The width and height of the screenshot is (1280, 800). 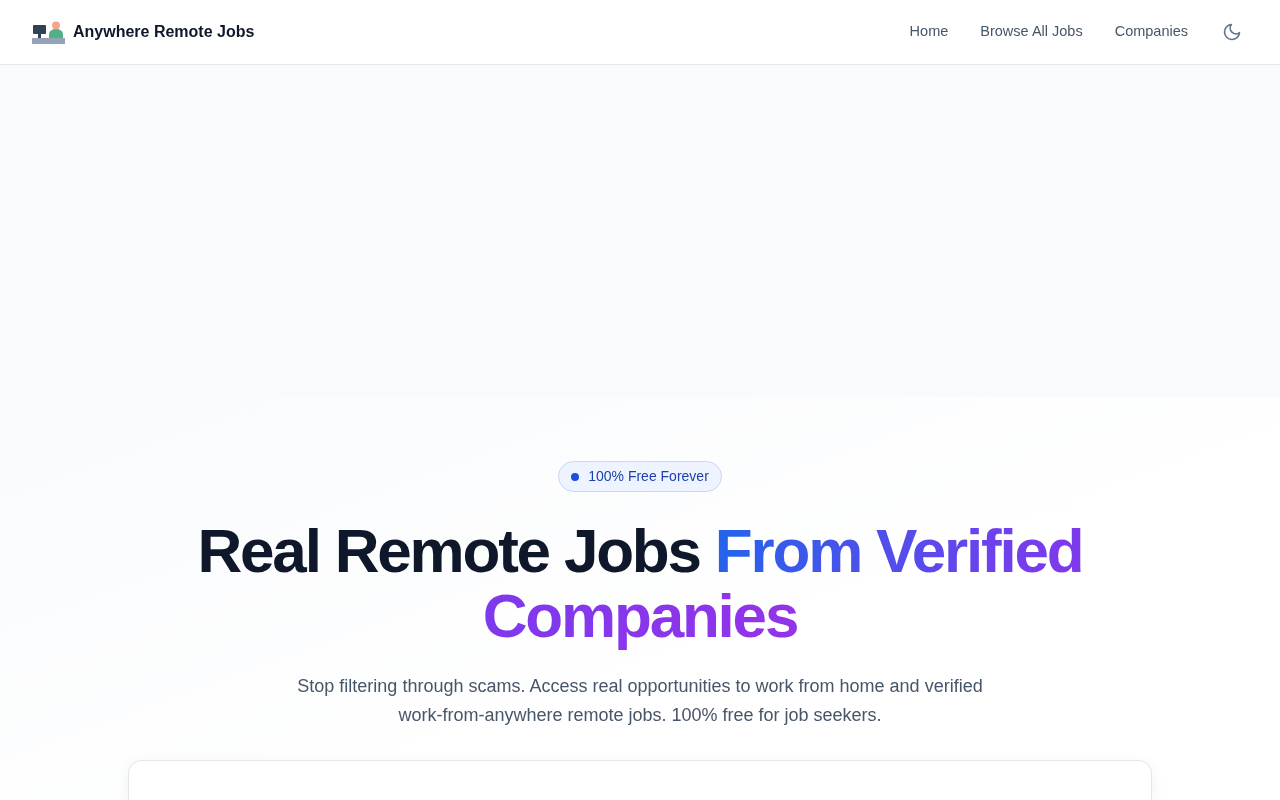 What do you see at coordinates (648, 476) in the screenshot?
I see `badge-text: 100% Free Forever` at bounding box center [648, 476].